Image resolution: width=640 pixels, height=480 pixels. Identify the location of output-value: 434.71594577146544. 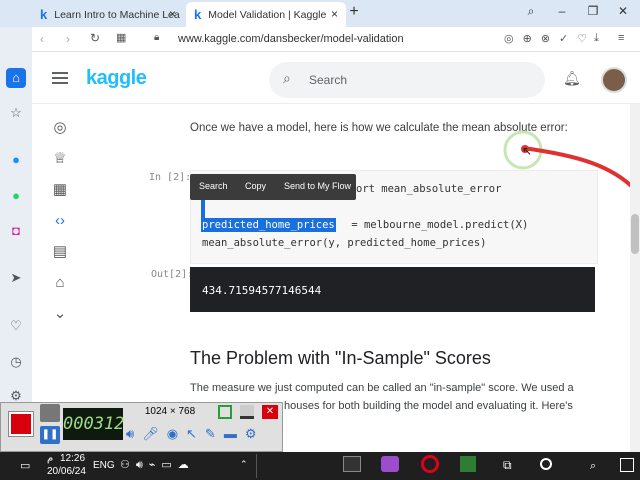
(262, 290).